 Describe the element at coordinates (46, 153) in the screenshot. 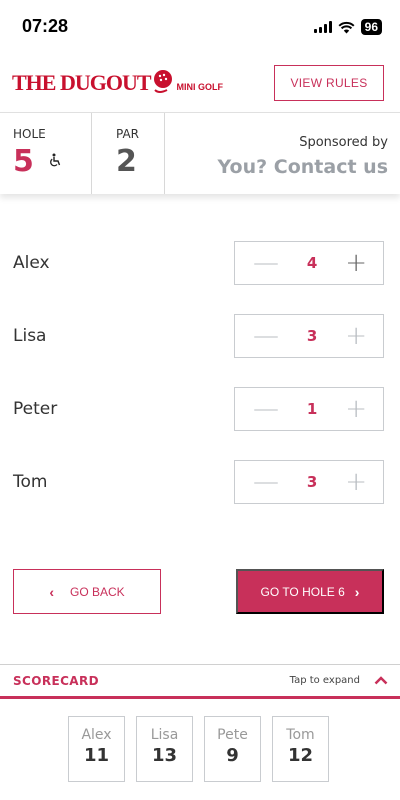

I see `hole-cell: HOLE 5` at that location.